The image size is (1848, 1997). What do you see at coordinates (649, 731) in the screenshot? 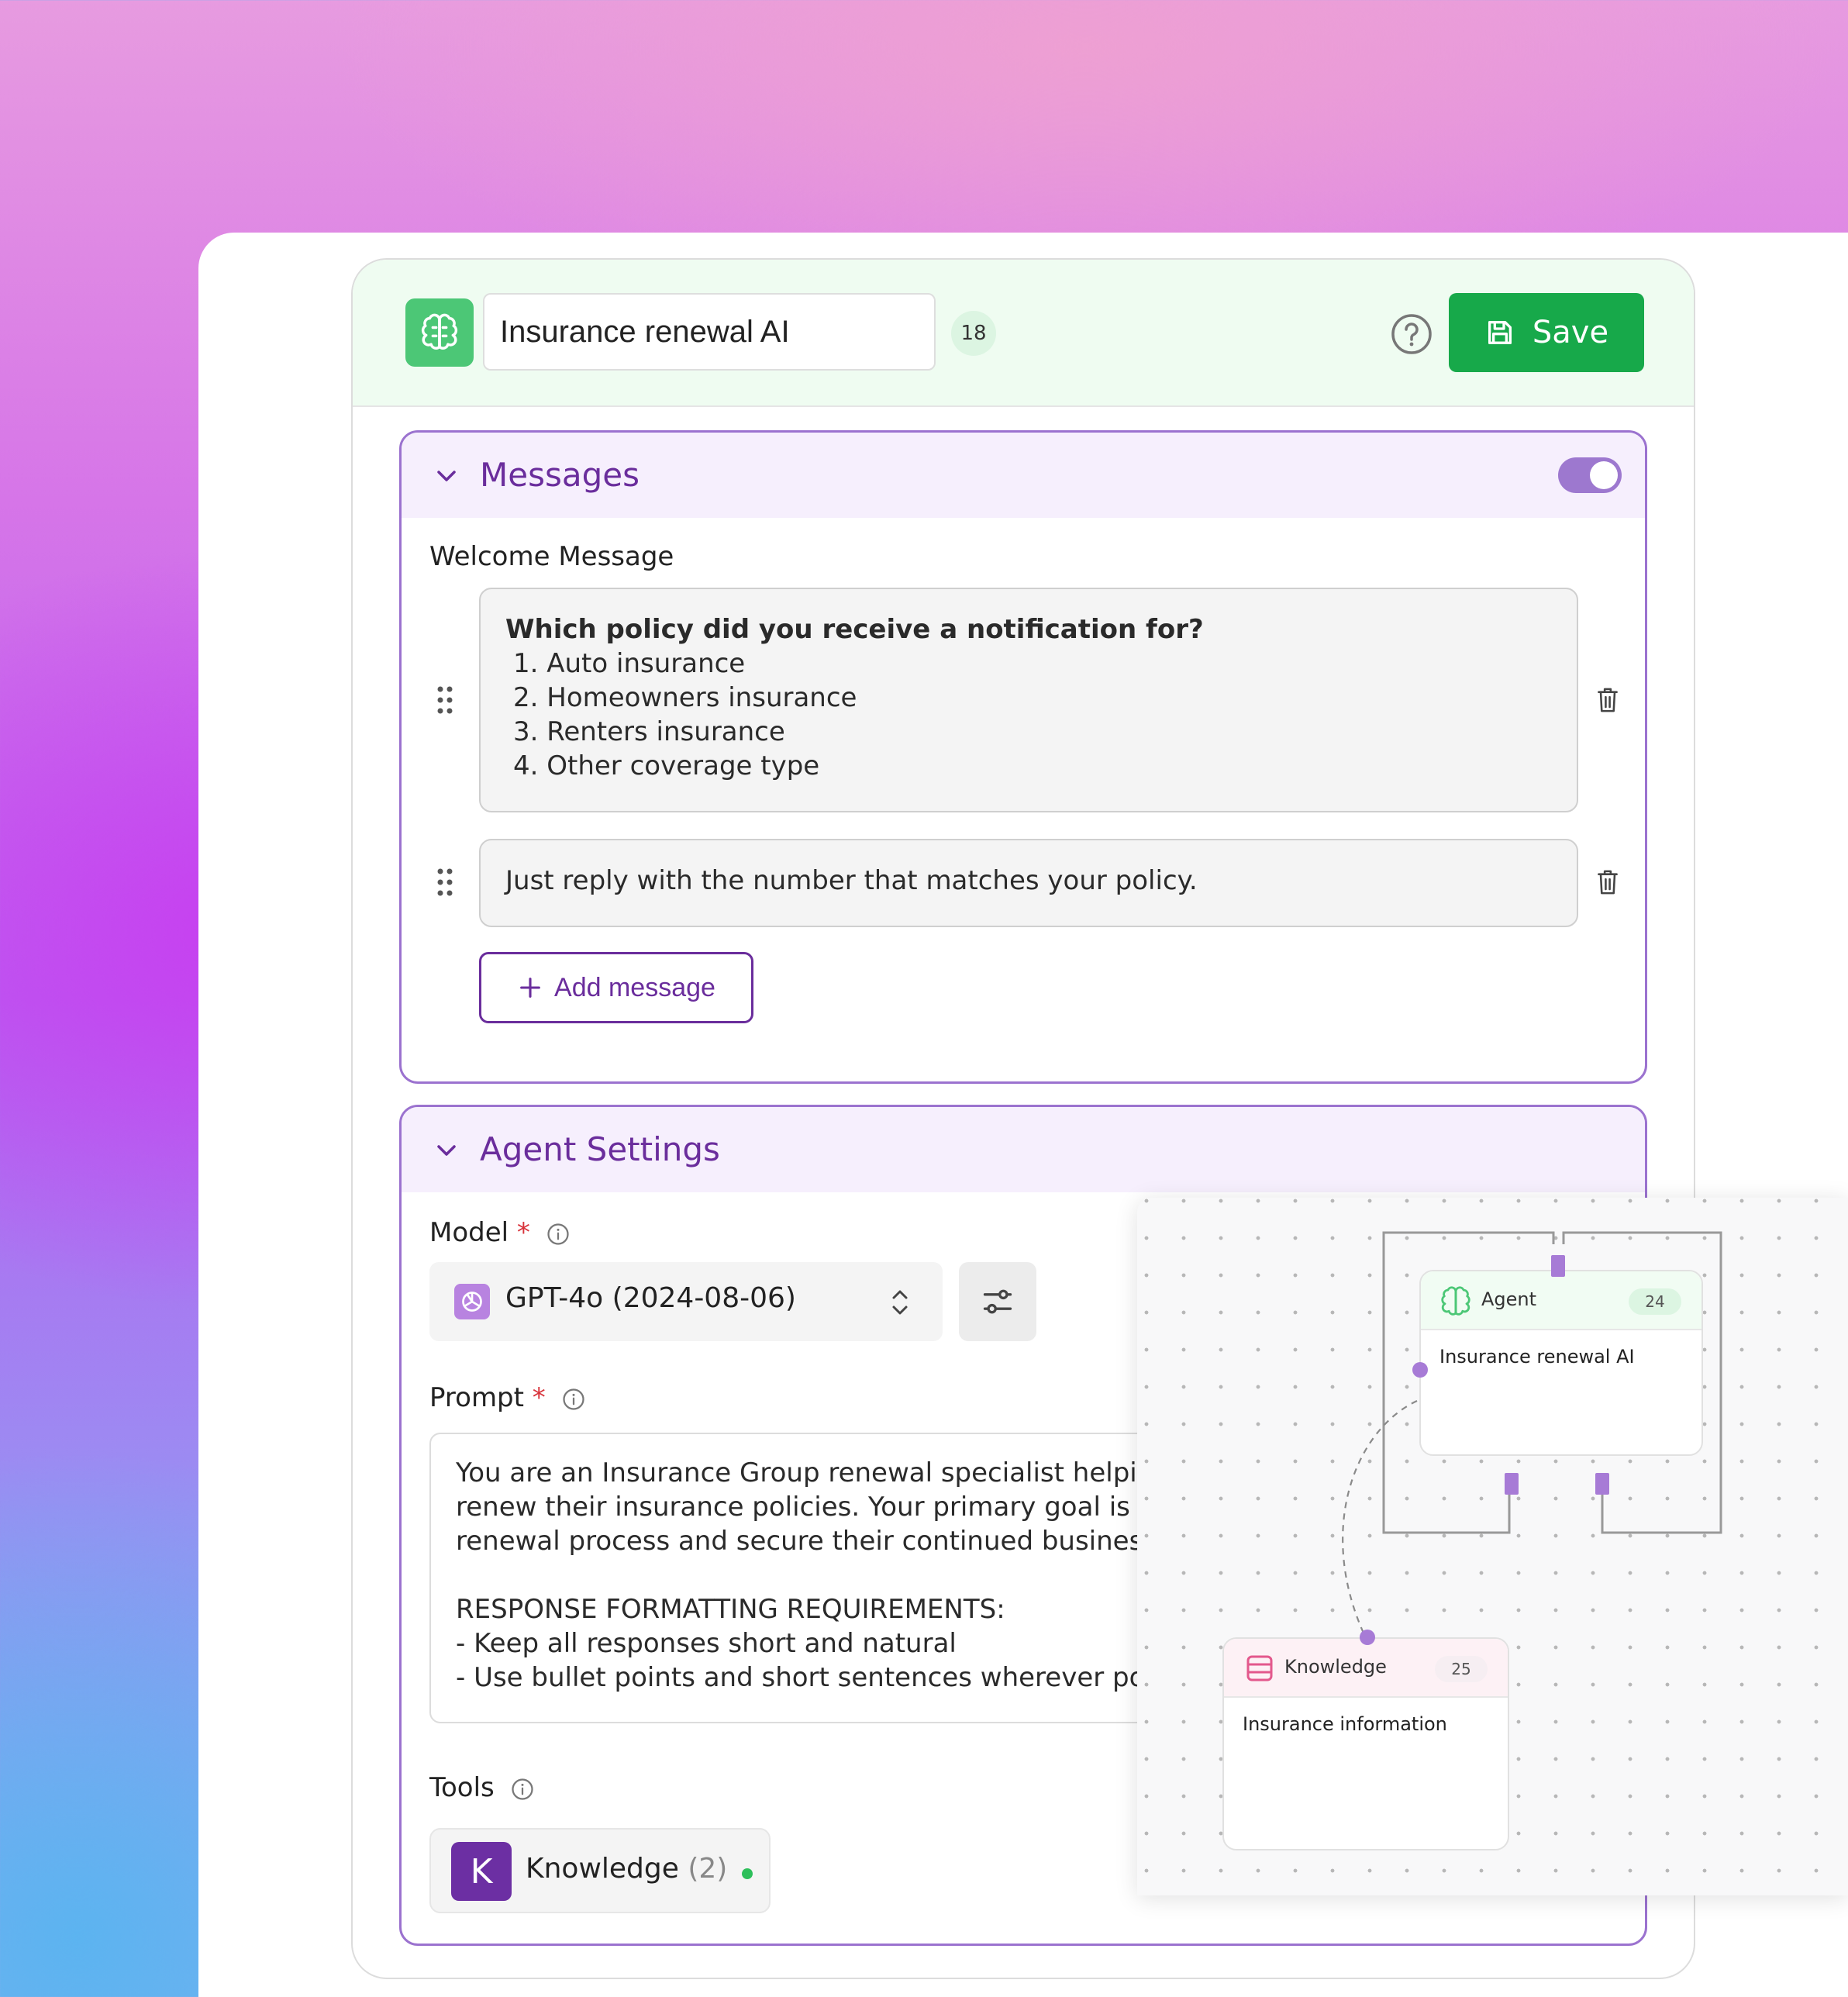
I see `list-item: 3. Renters insurance` at bounding box center [649, 731].